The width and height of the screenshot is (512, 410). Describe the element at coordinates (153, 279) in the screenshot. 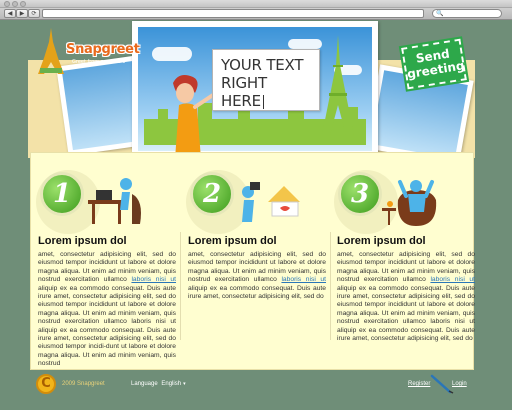

I see `step-link-1: laboris nisi ut` at that location.